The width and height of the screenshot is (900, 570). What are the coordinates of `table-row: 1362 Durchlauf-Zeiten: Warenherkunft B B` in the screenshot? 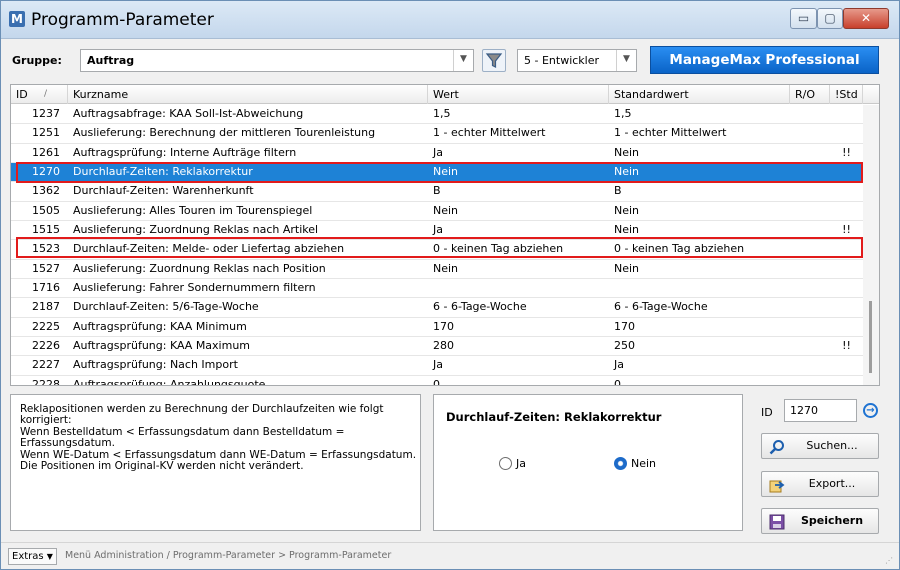 It's located at (437, 192).